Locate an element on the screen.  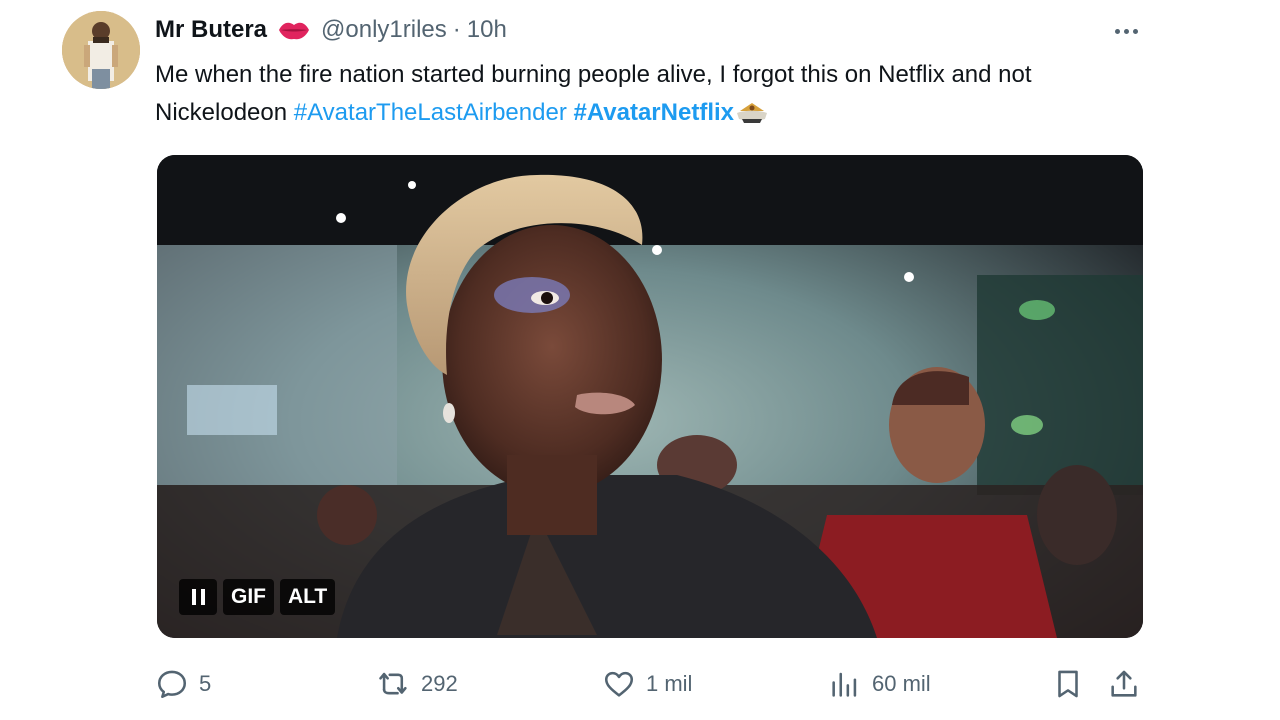
heart-icon is located at coordinates (619, 684).